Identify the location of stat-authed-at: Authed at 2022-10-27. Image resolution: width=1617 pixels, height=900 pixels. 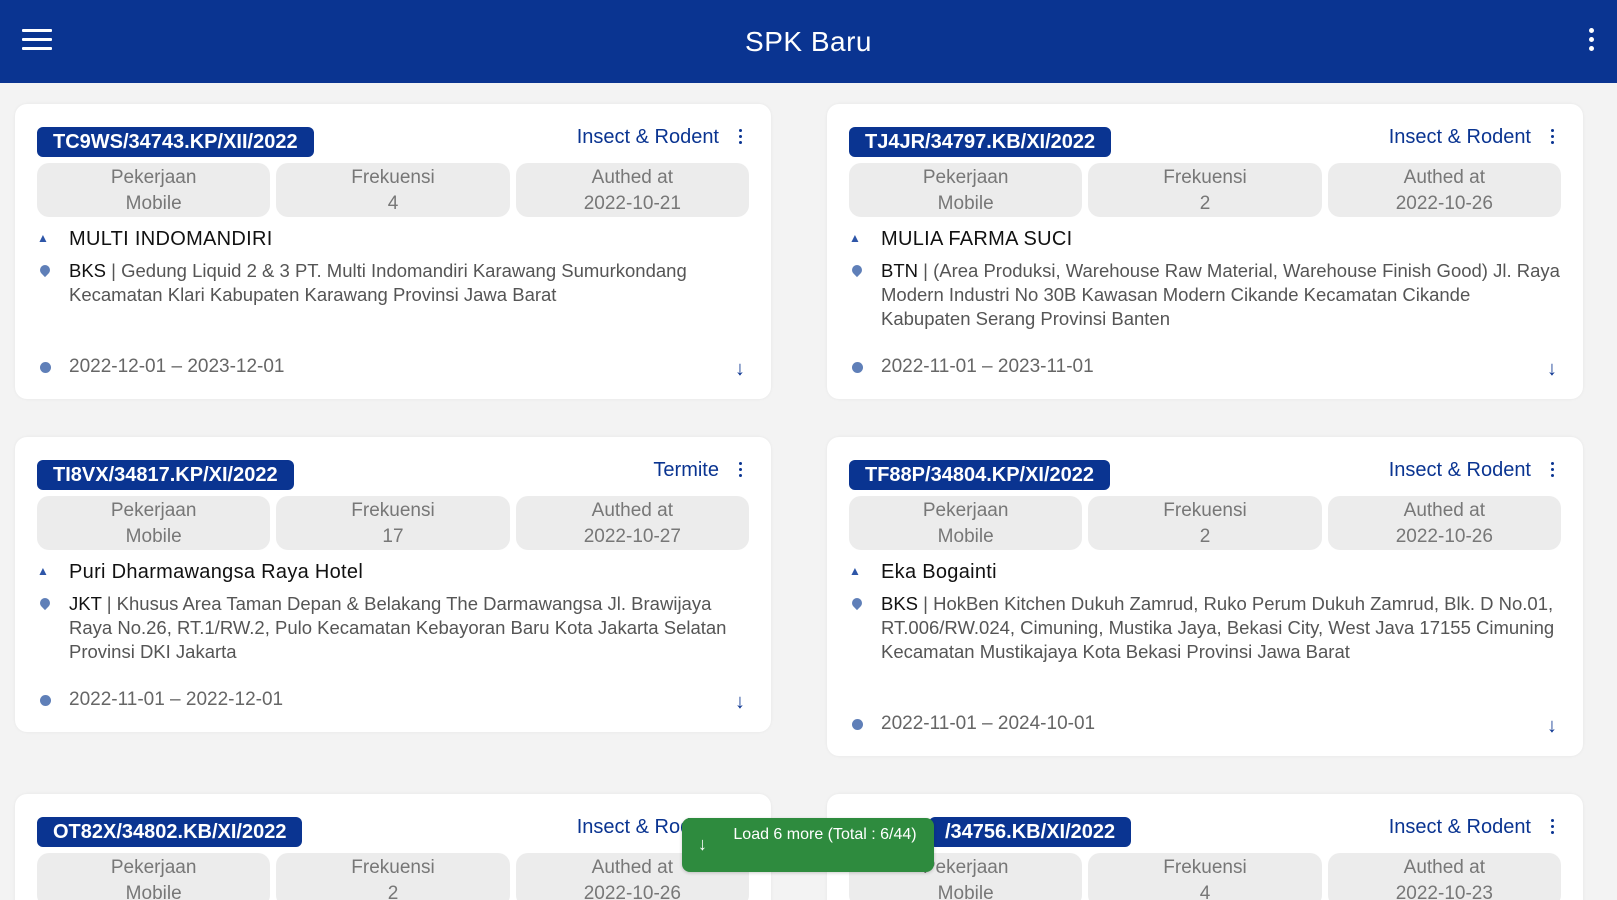
(632, 523).